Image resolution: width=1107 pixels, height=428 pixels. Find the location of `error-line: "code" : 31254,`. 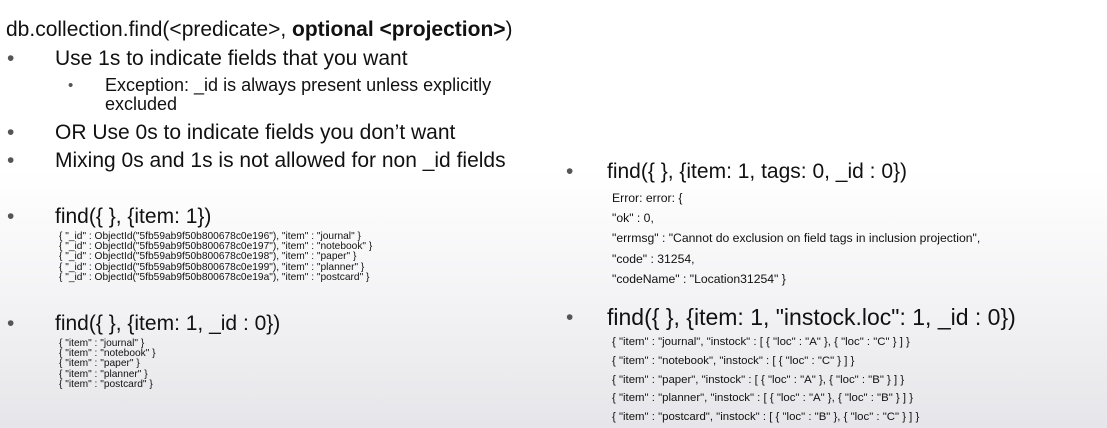

error-line: "code" : 31254, is located at coordinates (653, 258).